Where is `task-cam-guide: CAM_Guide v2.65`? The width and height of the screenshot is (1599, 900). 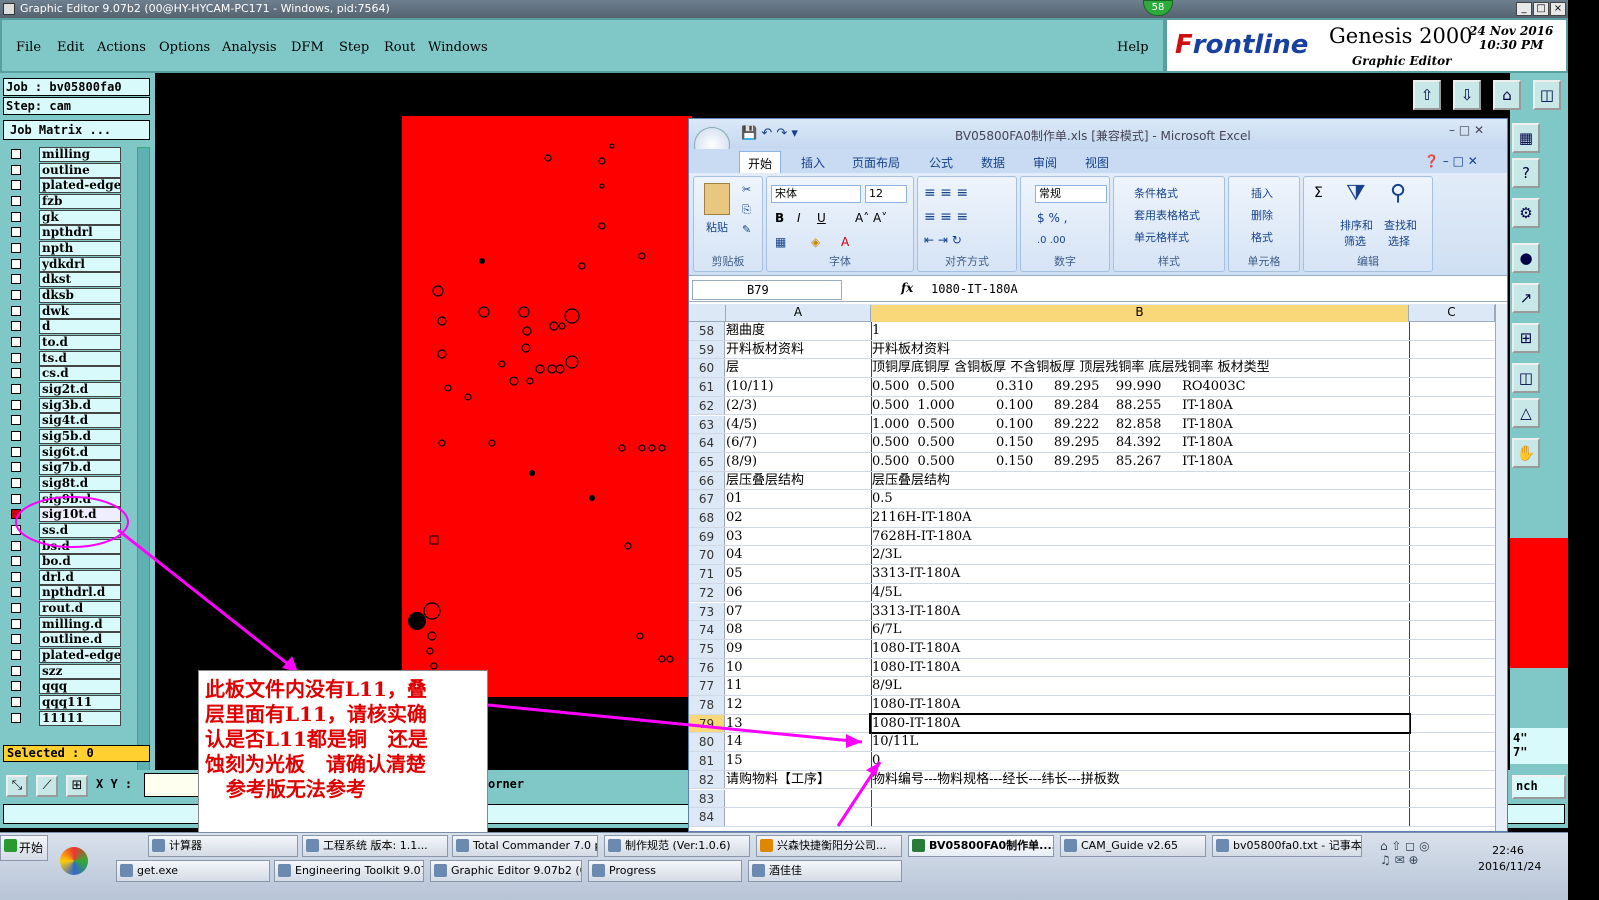
task-cam-guide: CAM_Guide v2.65 is located at coordinates (1133, 846).